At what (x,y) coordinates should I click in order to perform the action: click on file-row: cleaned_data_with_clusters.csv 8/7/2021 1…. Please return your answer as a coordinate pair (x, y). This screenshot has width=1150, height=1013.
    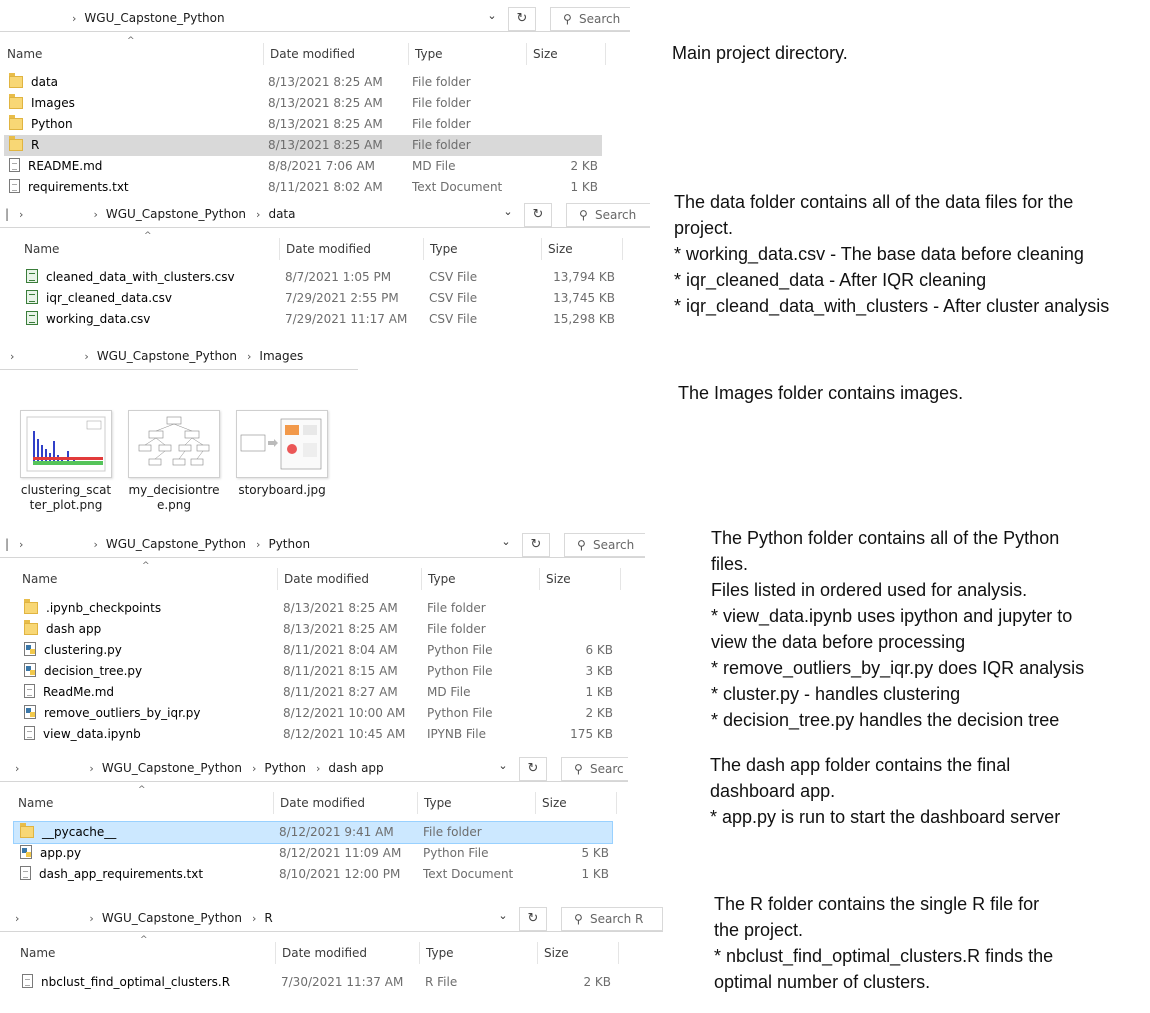
    Looking at the image, I should click on (320, 277).